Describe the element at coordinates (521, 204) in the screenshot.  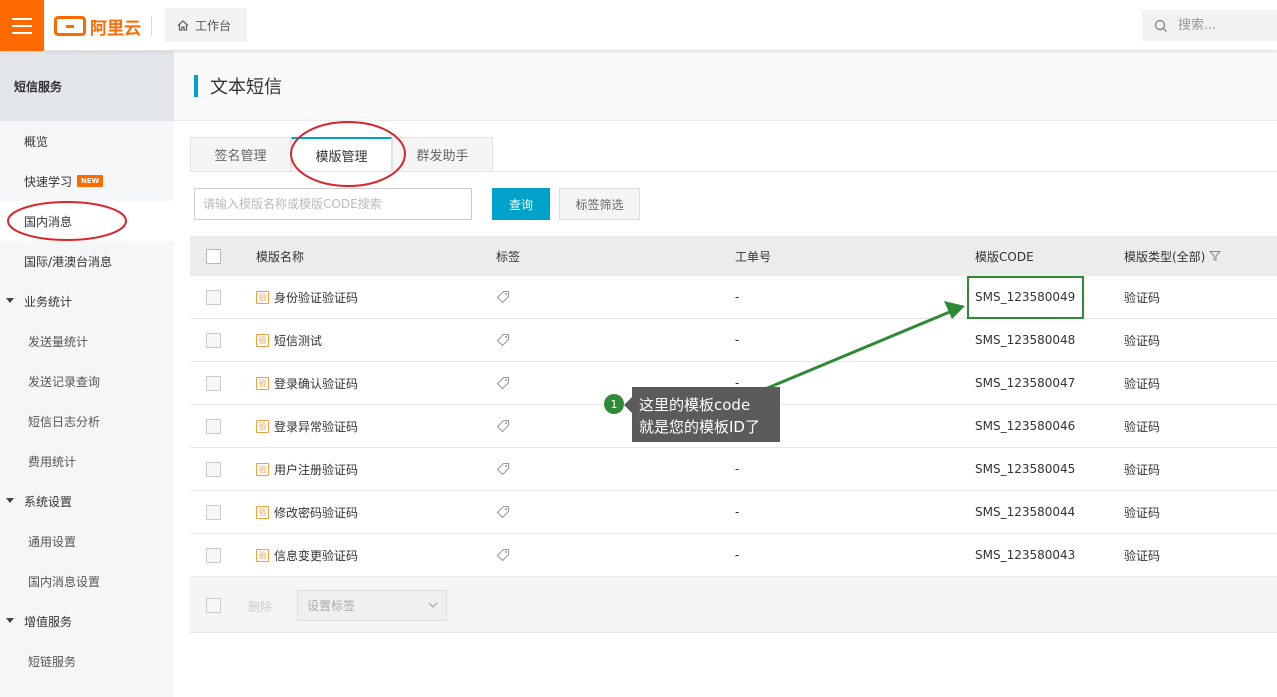
I see `query-button: 查询` at that location.